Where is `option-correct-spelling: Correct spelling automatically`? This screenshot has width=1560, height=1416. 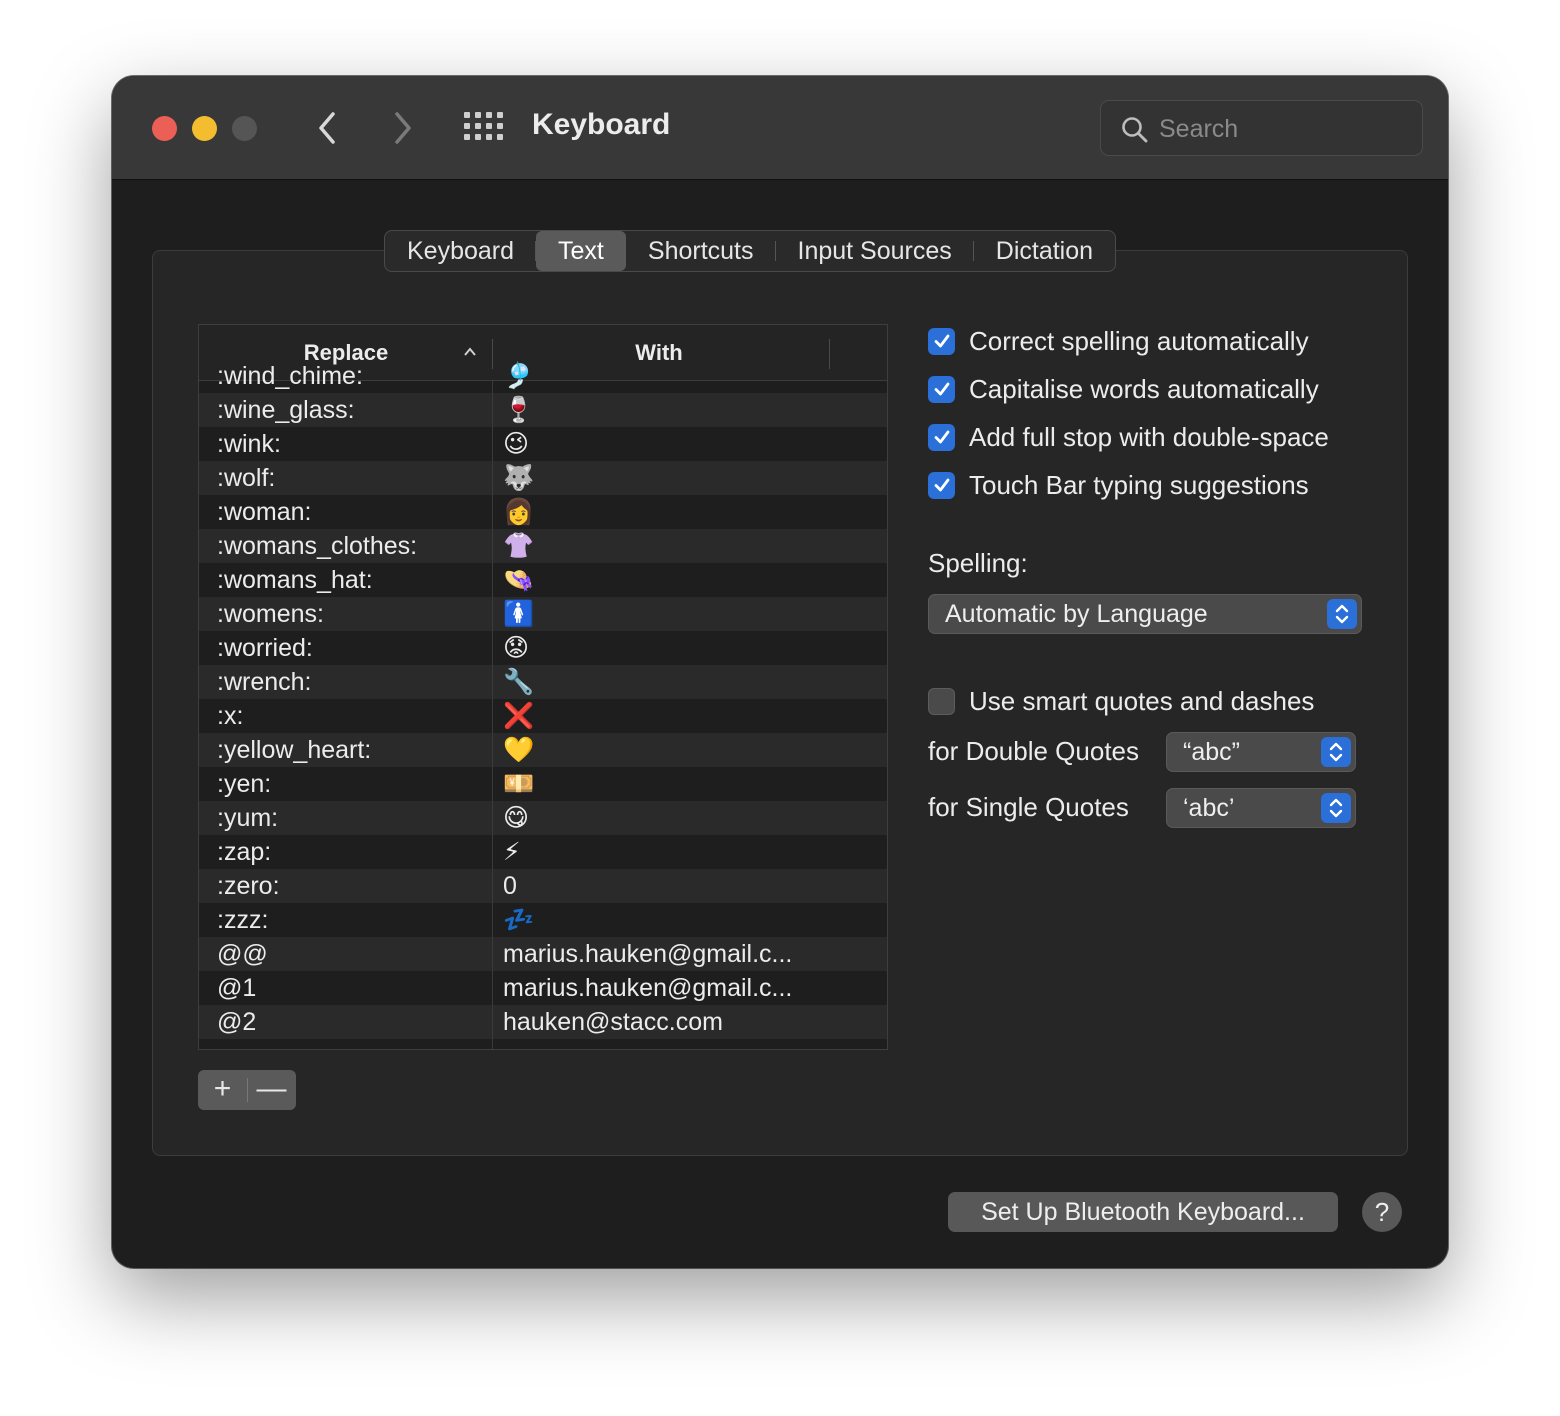 option-correct-spelling: Correct spelling automatically is located at coordinates (1118, 341).